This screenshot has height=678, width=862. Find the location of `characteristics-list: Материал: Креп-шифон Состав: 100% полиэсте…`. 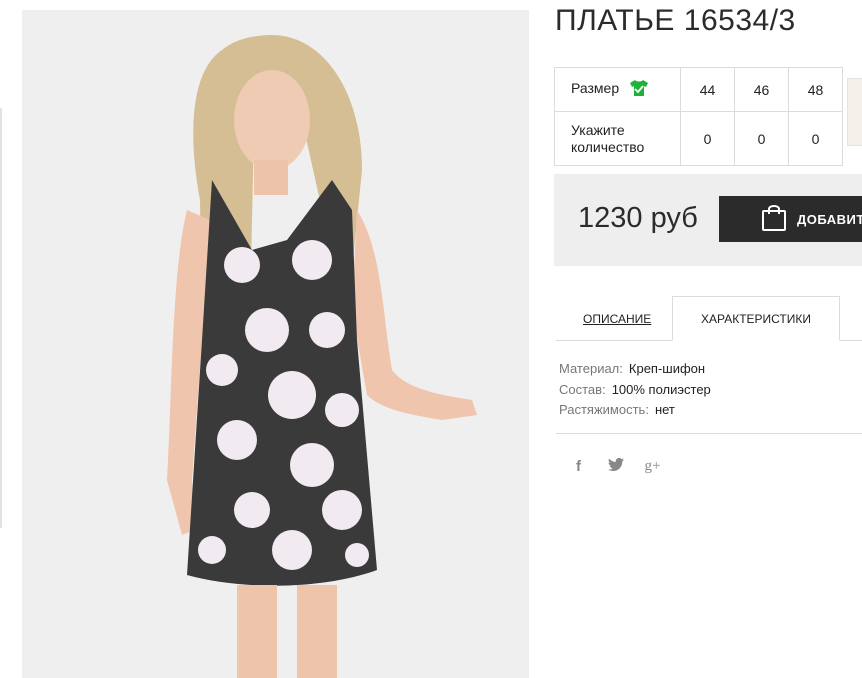

characteristics-list: Материал: Креп-шифон Состав: 100% полиэсте… is located at coordinates (635, 390).